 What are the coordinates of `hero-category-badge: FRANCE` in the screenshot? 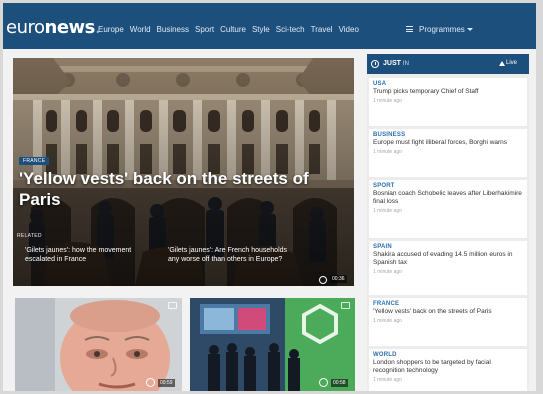 It's located at (34, 161).